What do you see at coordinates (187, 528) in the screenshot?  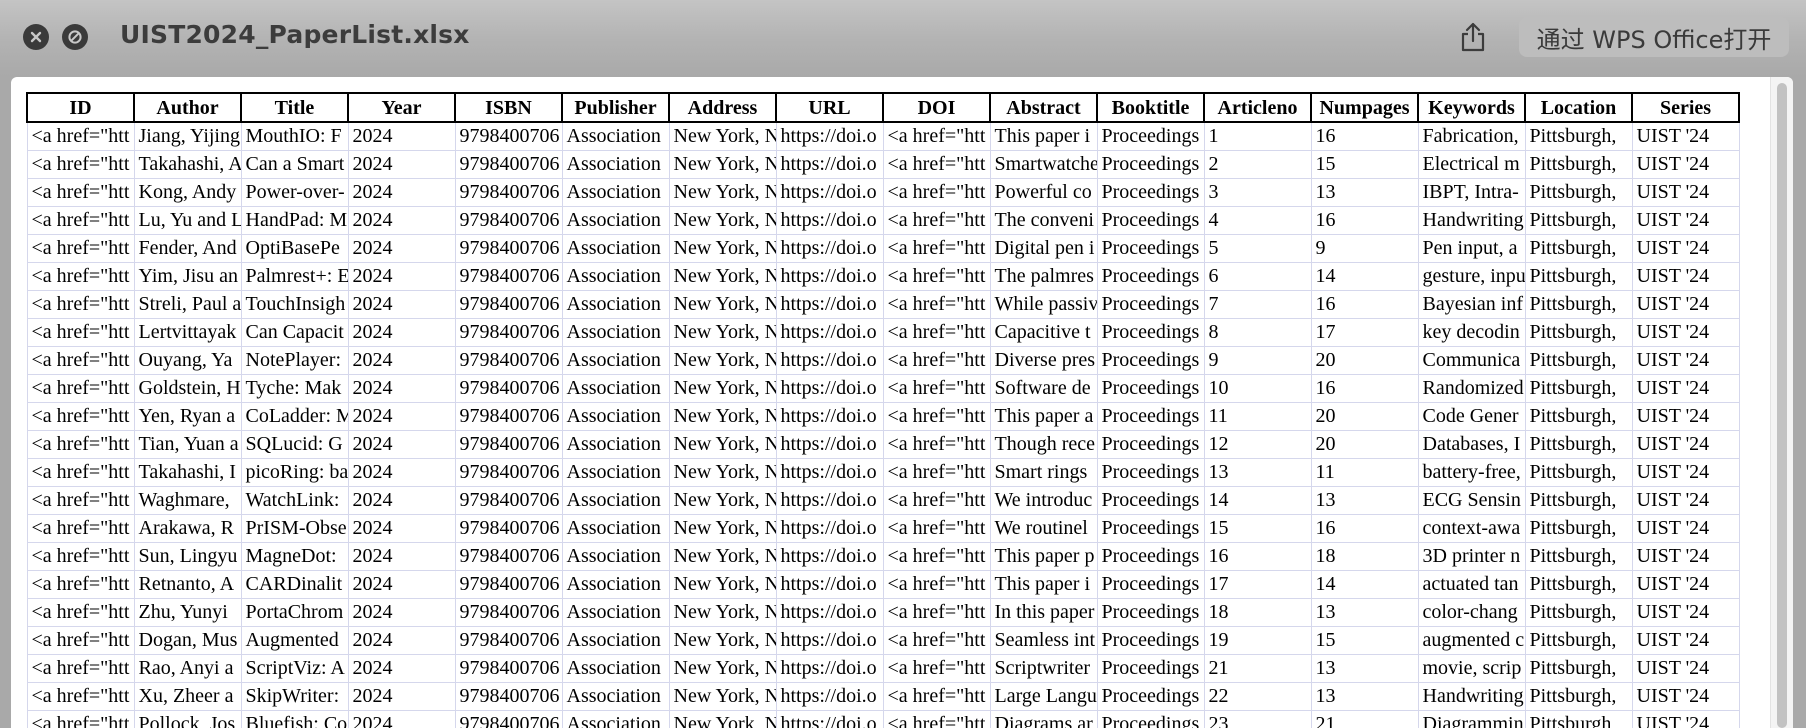 I see `table-cell: Arakawa, R` at bounding box center [187, 528].